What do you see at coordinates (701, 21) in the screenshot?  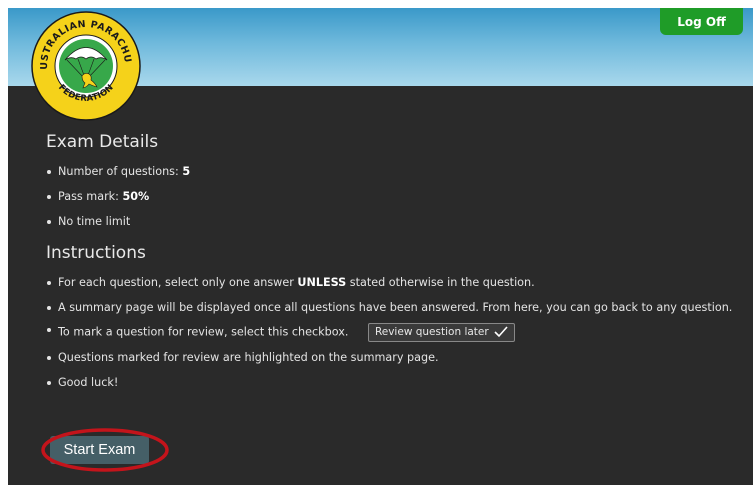 I see `log-off-button: Log Off` at bounding box center [701, 21].